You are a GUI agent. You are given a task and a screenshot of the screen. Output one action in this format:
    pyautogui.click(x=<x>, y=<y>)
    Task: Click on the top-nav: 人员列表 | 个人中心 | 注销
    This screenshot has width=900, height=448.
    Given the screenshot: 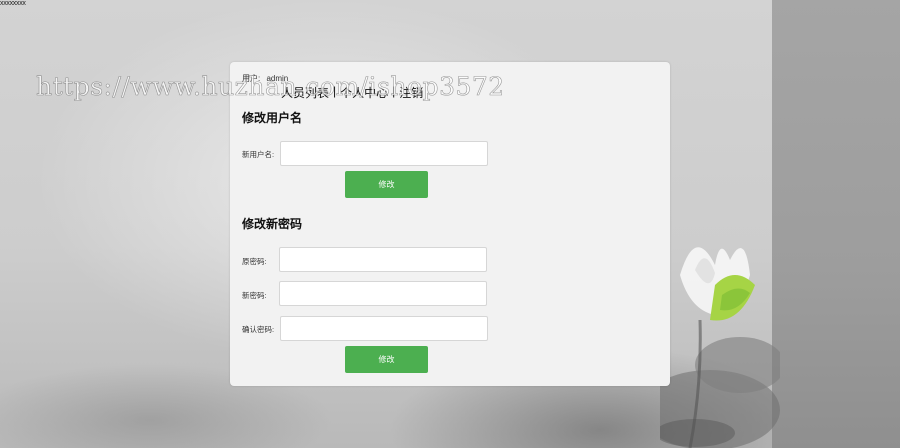 What is the action you would take?
    pyautogui.click(x=352, y=92)
    